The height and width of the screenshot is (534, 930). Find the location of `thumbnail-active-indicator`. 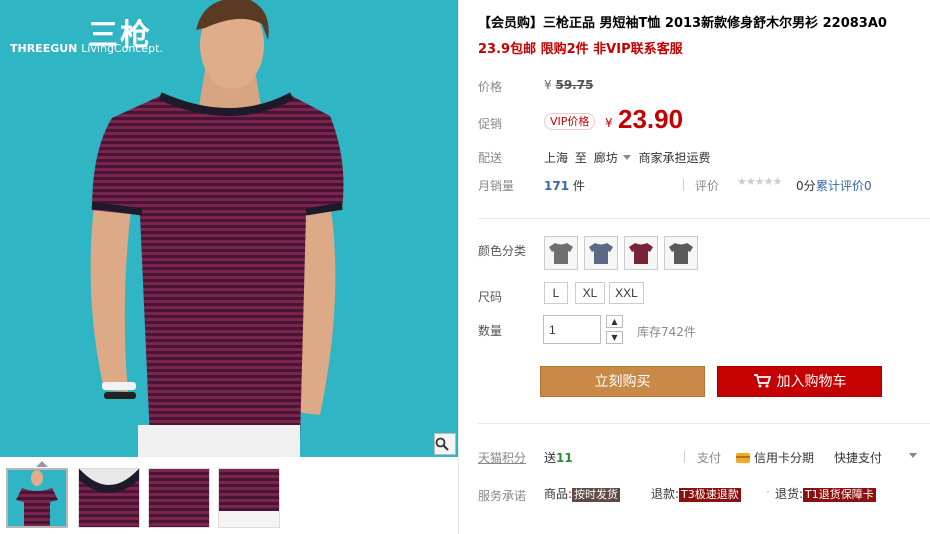

thumbnail-active-indicator is located at coordinates (42, 464).